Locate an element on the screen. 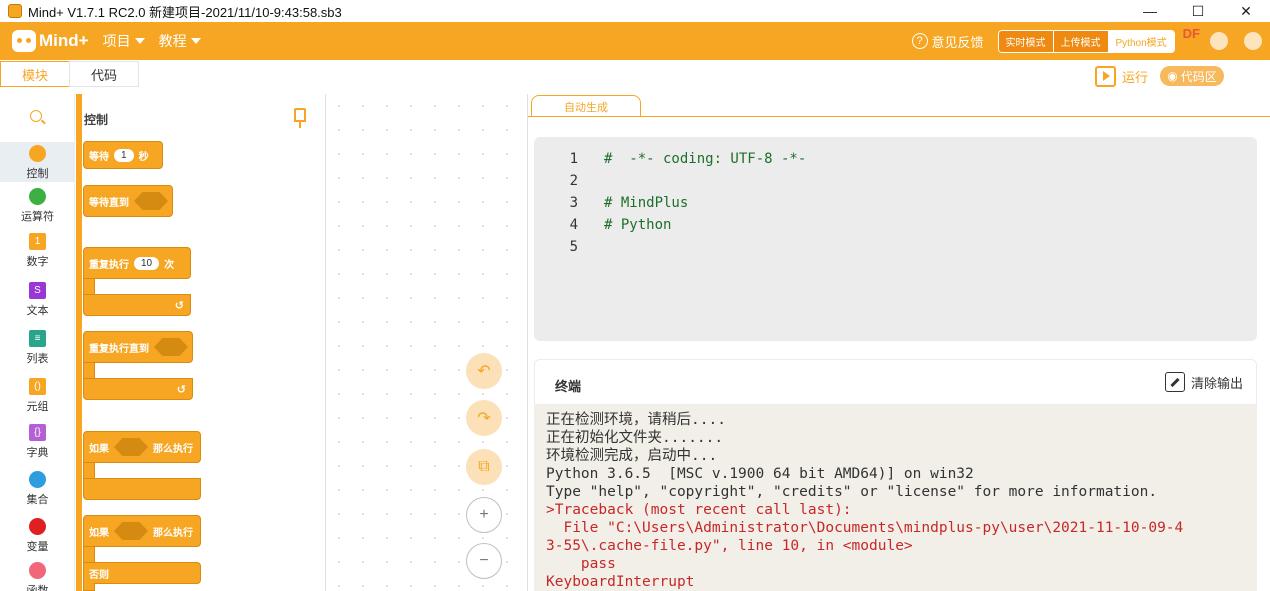 Image resolution: width=1270 pixels, height=591 pixels. line-number: 1 is located at coordinates (573, 159).